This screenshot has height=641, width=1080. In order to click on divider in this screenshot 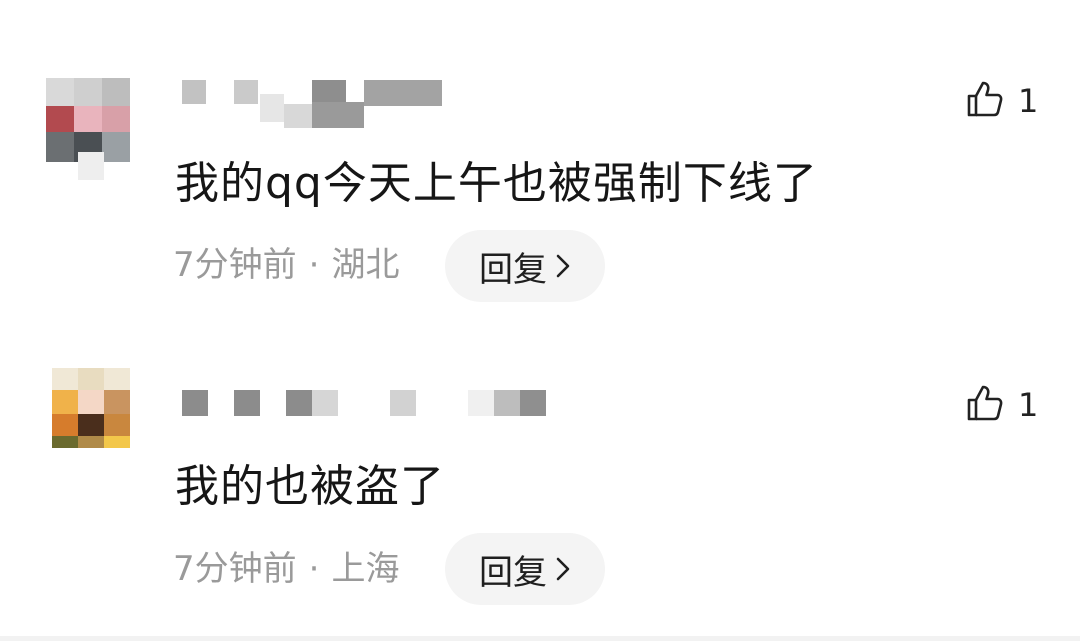, I will do `click(540, 638)`.